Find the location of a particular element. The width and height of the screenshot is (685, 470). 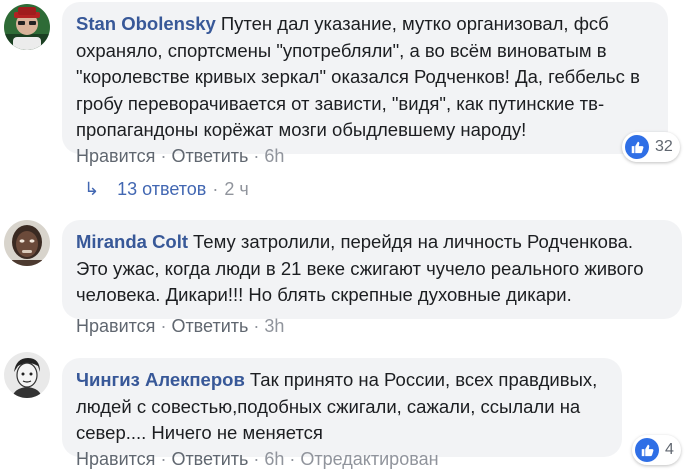

reply-arrow-icon: ↳ is located at coordinates (92, 189).